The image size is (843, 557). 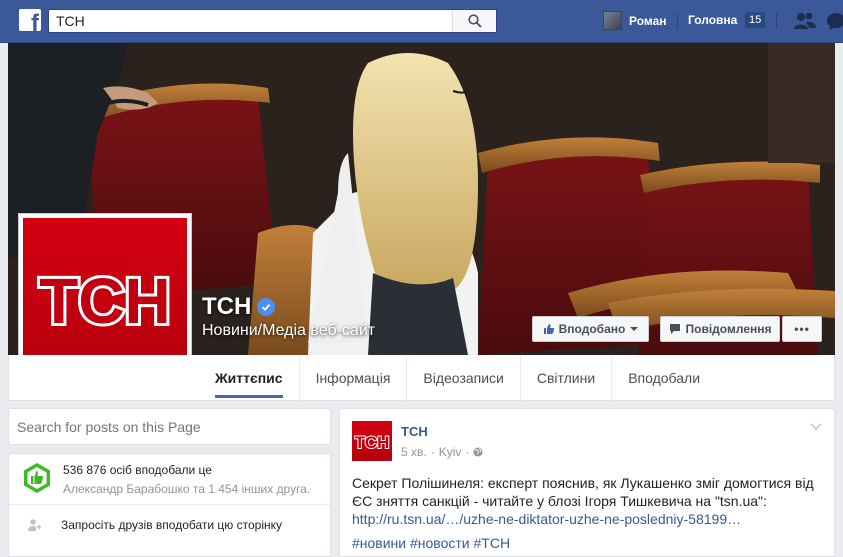 What do you see at coordinates (157, 426) in the screenshot?
I see `page-search-input` at bounding box center [157, 426].